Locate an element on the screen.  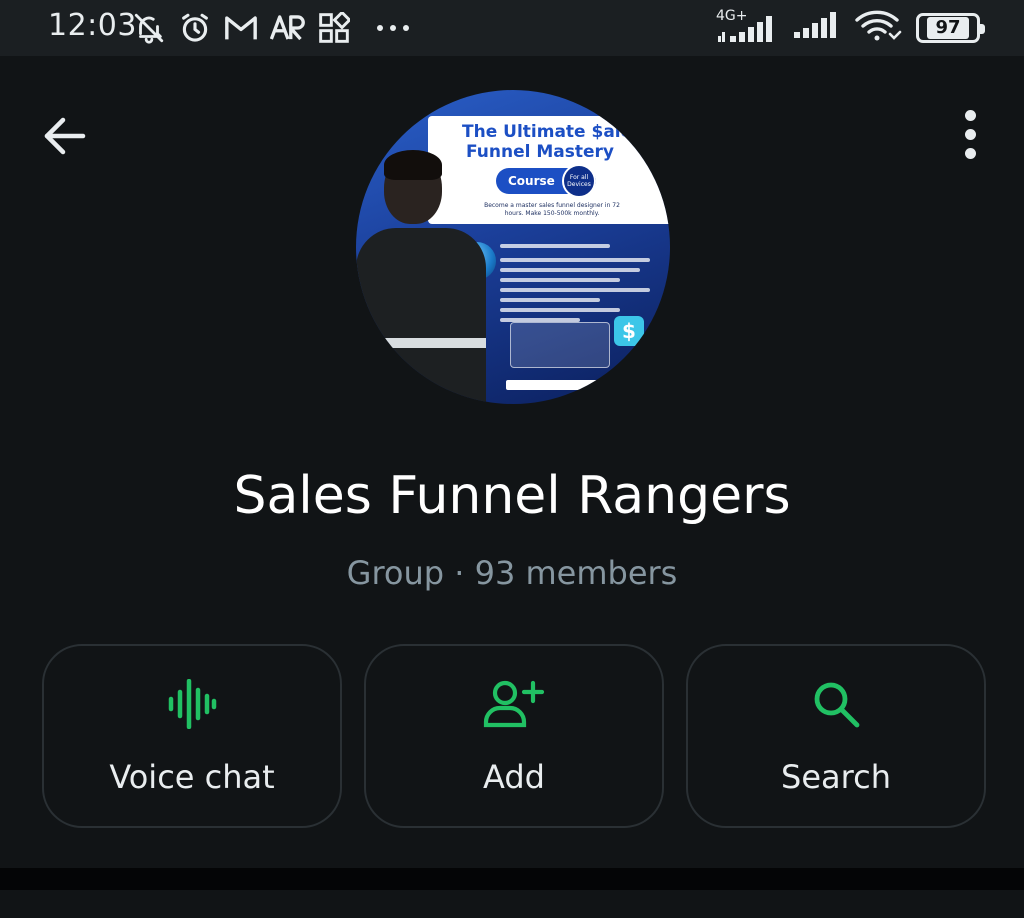
person-hair is located at coordinates (413, 165).